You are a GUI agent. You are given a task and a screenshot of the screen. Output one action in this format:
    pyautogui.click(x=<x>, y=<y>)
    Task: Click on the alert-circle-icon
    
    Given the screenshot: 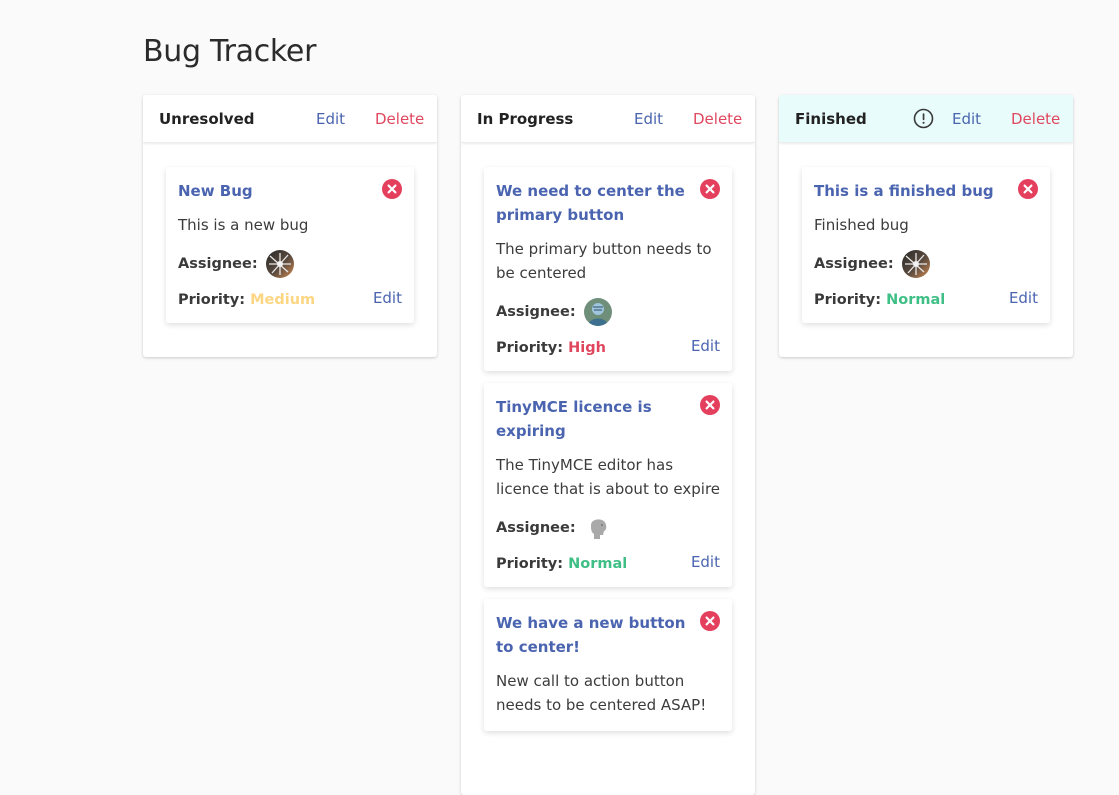 What is the action you would take?
    pyautogui.click(x=923, y=118)
    